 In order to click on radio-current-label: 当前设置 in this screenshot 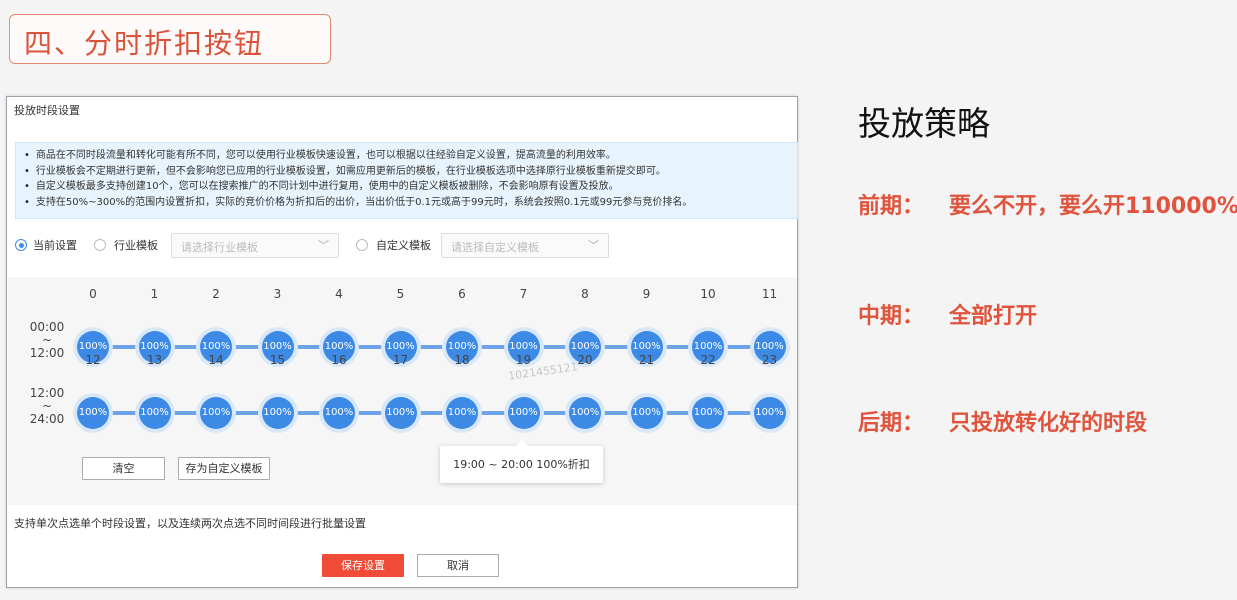, I will do `click(55, 245)`.